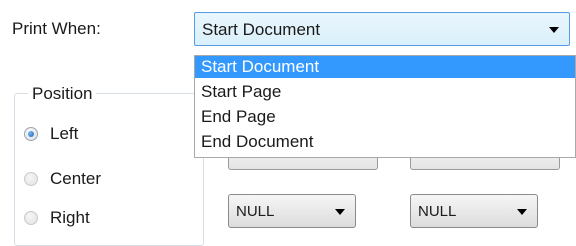 The width and height of the screenshot is (576, 246). Describe the element at coordinates (255, 211) in the screenshot. I see `null-dropdown-left-value: NULL` at that location.